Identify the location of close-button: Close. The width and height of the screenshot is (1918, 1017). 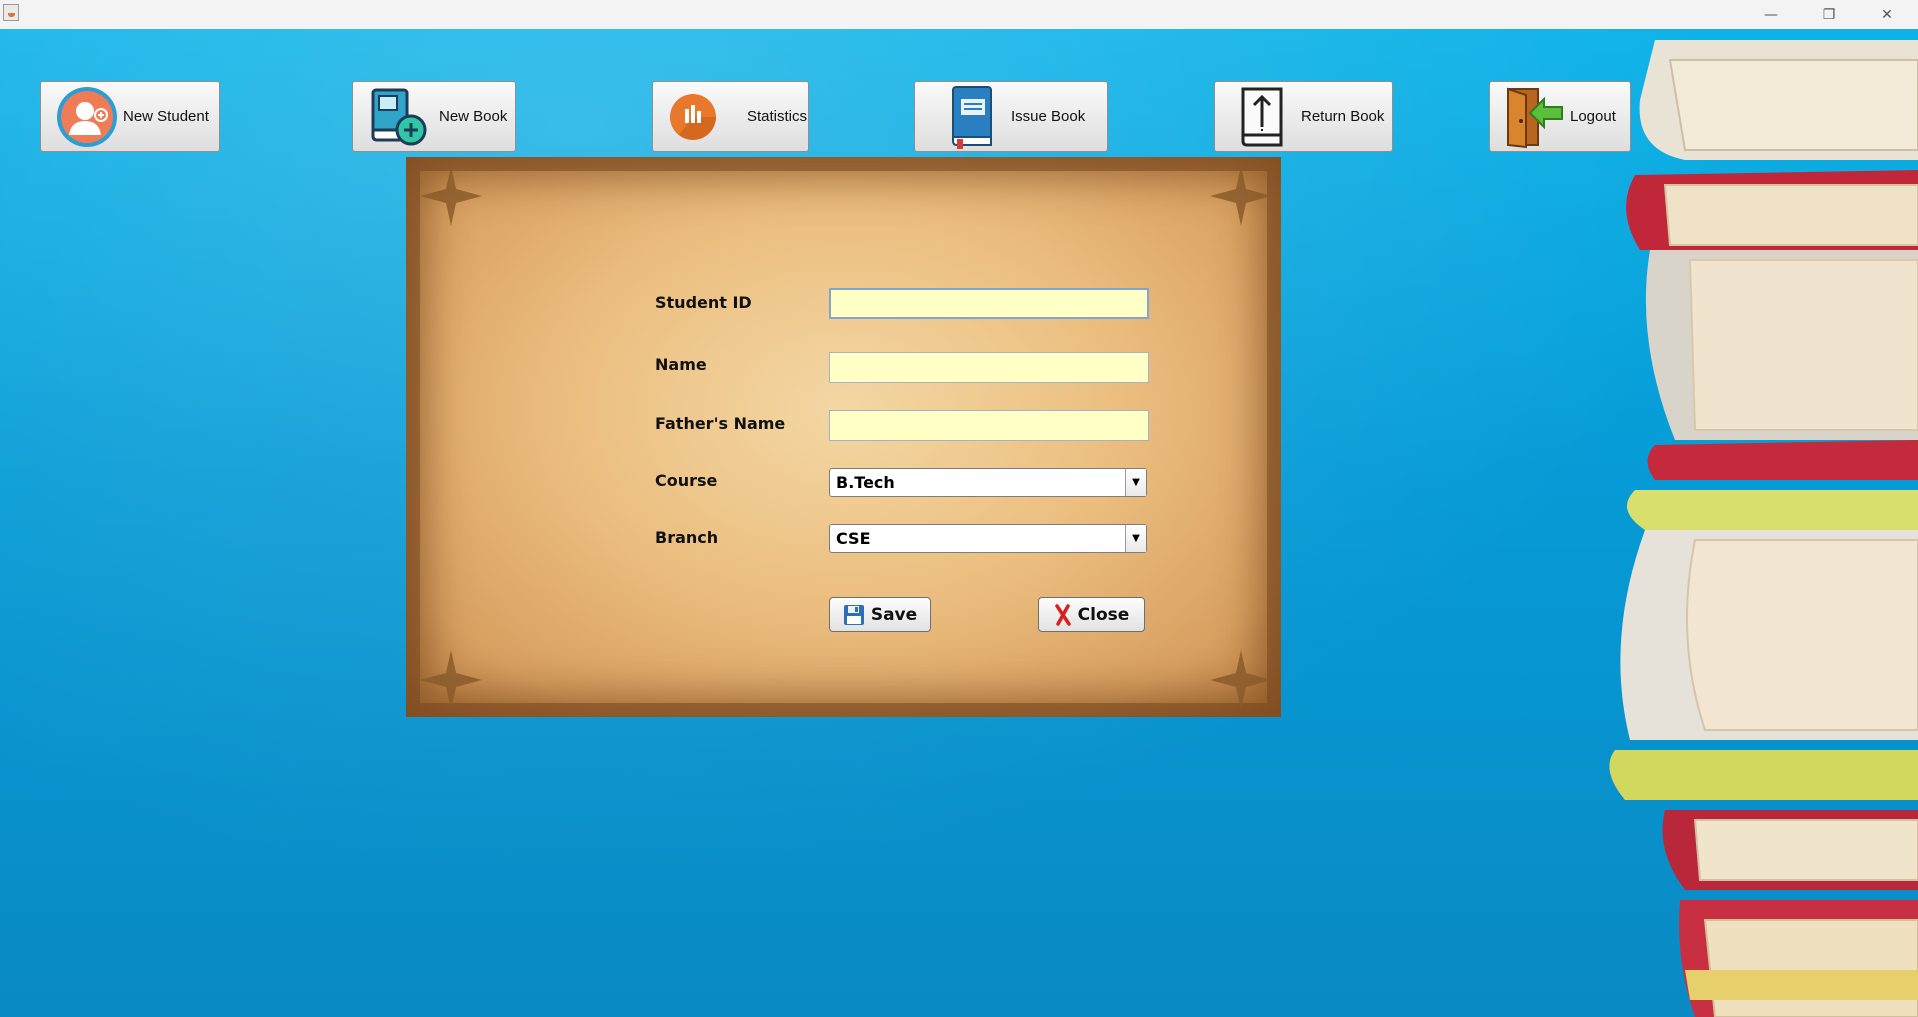
(1091, 614).